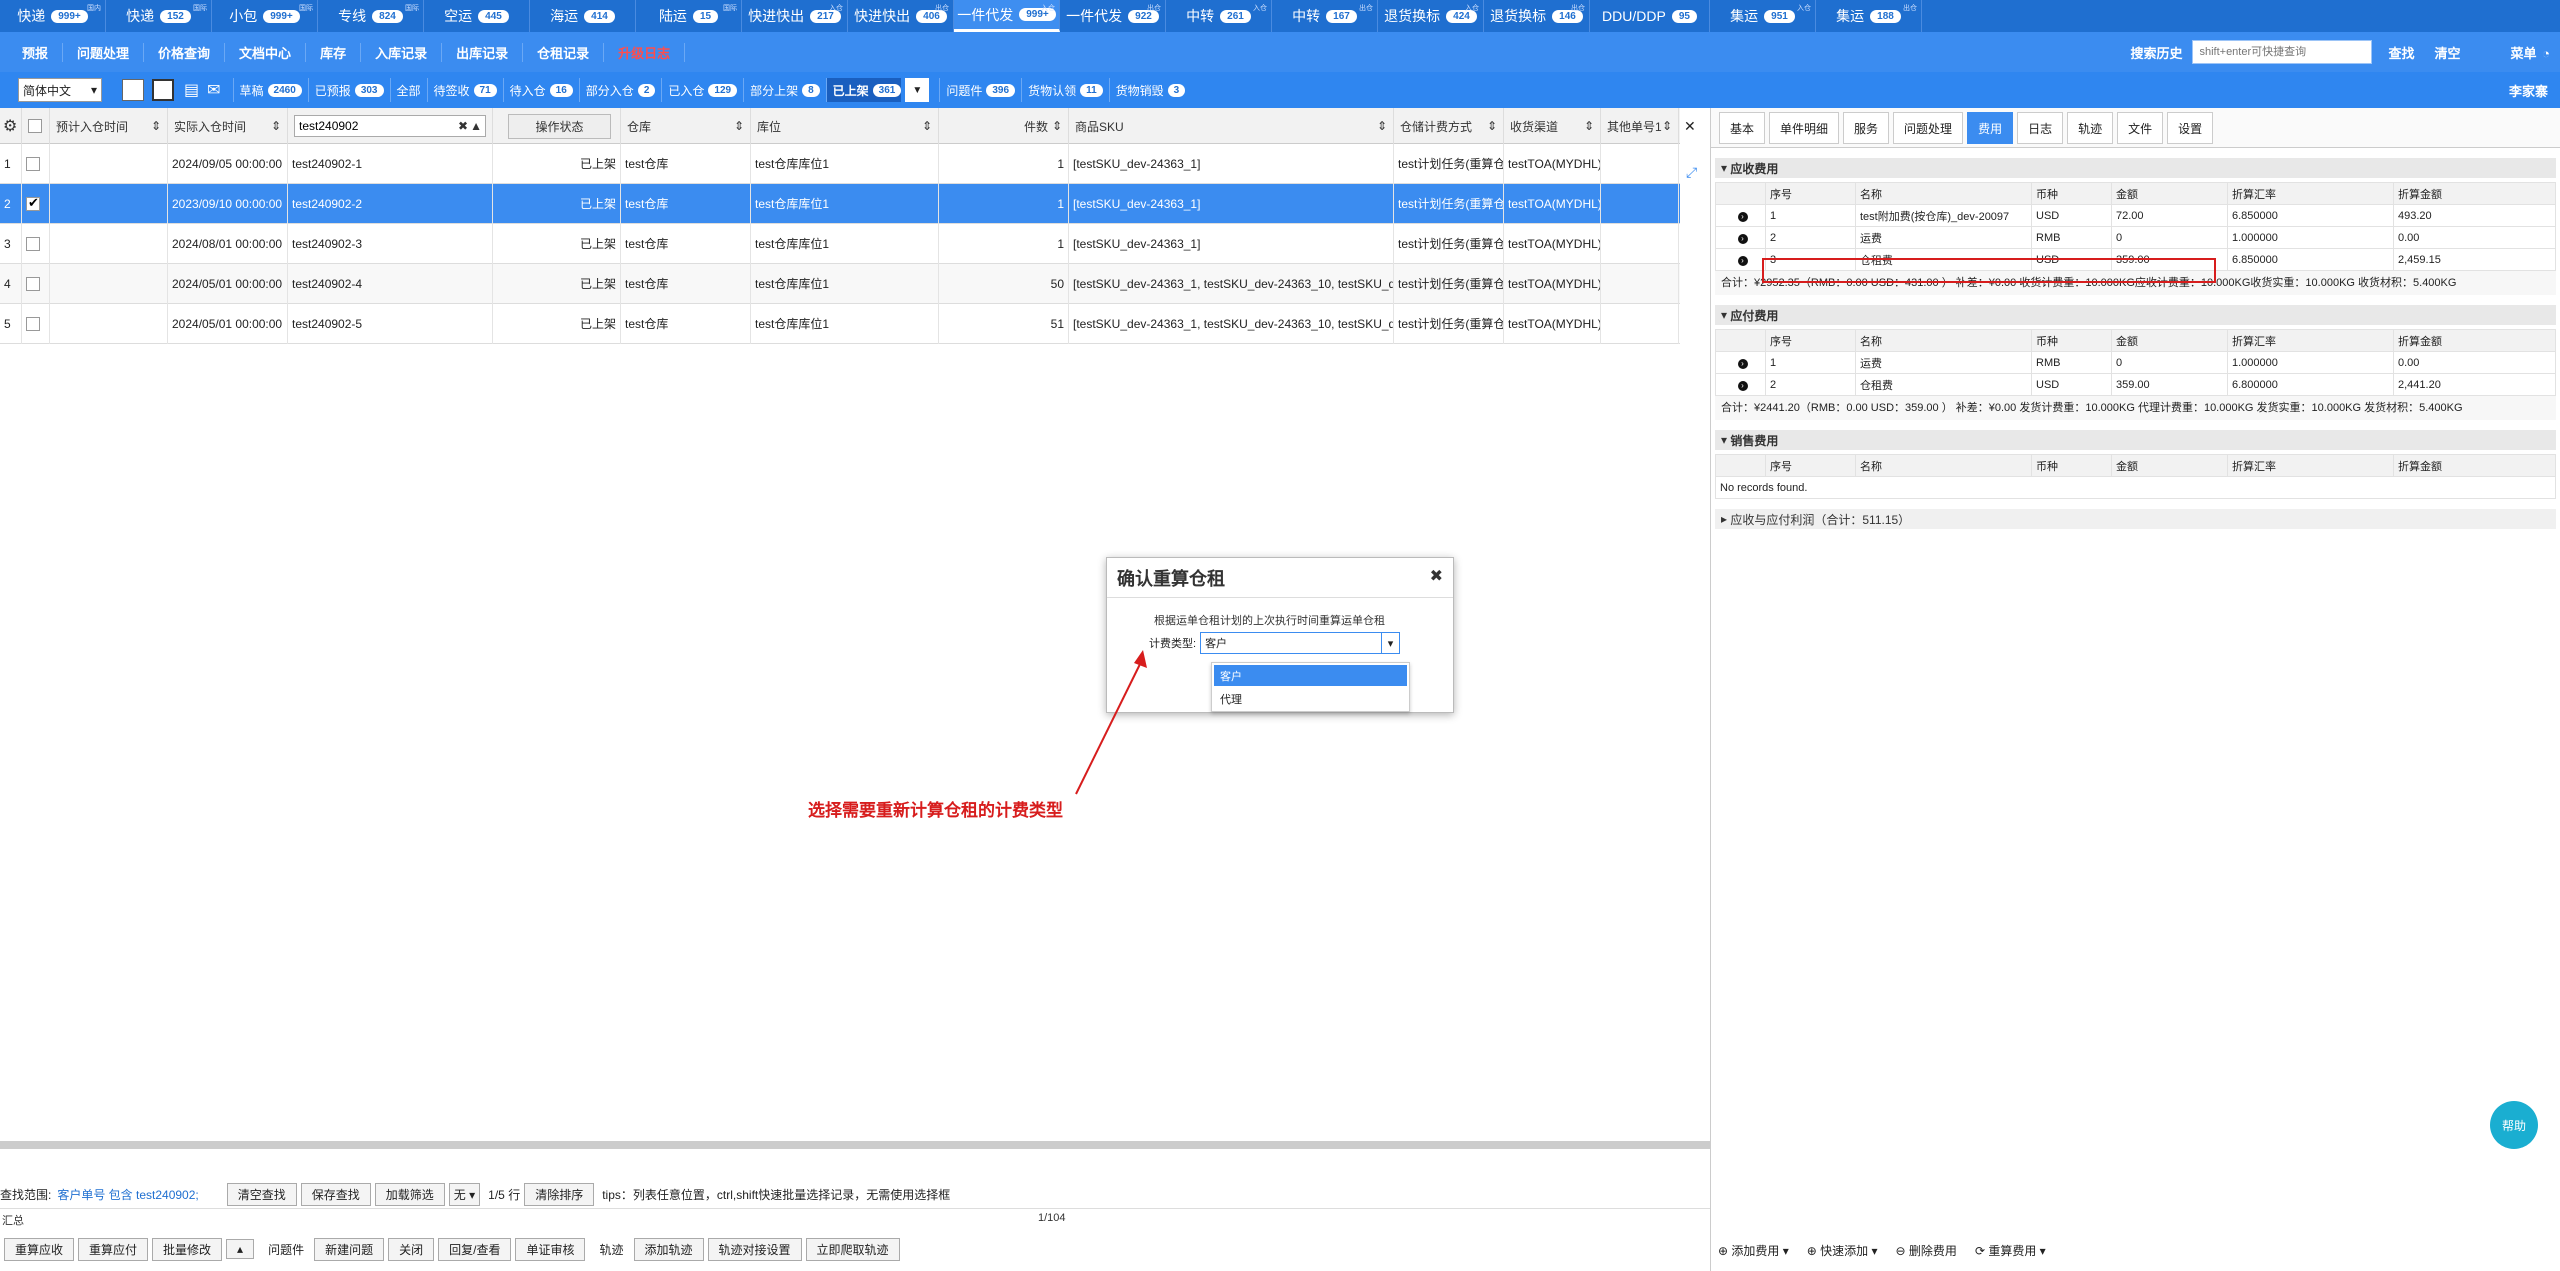 Image resolution: width=2560 pixels, height=1271 pixels. What do you see at coordinates (39, 1249) in the screenshot?
I see `action-button: 重算应收` at bounding box center [39, 1249].